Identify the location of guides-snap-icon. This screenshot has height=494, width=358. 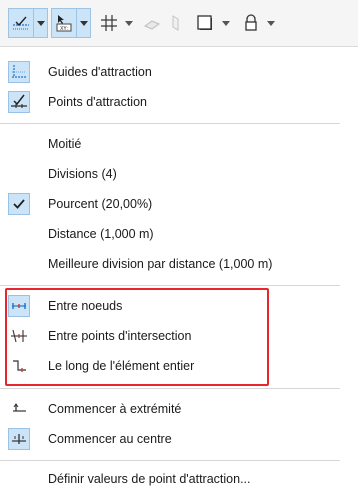
(21, 23).